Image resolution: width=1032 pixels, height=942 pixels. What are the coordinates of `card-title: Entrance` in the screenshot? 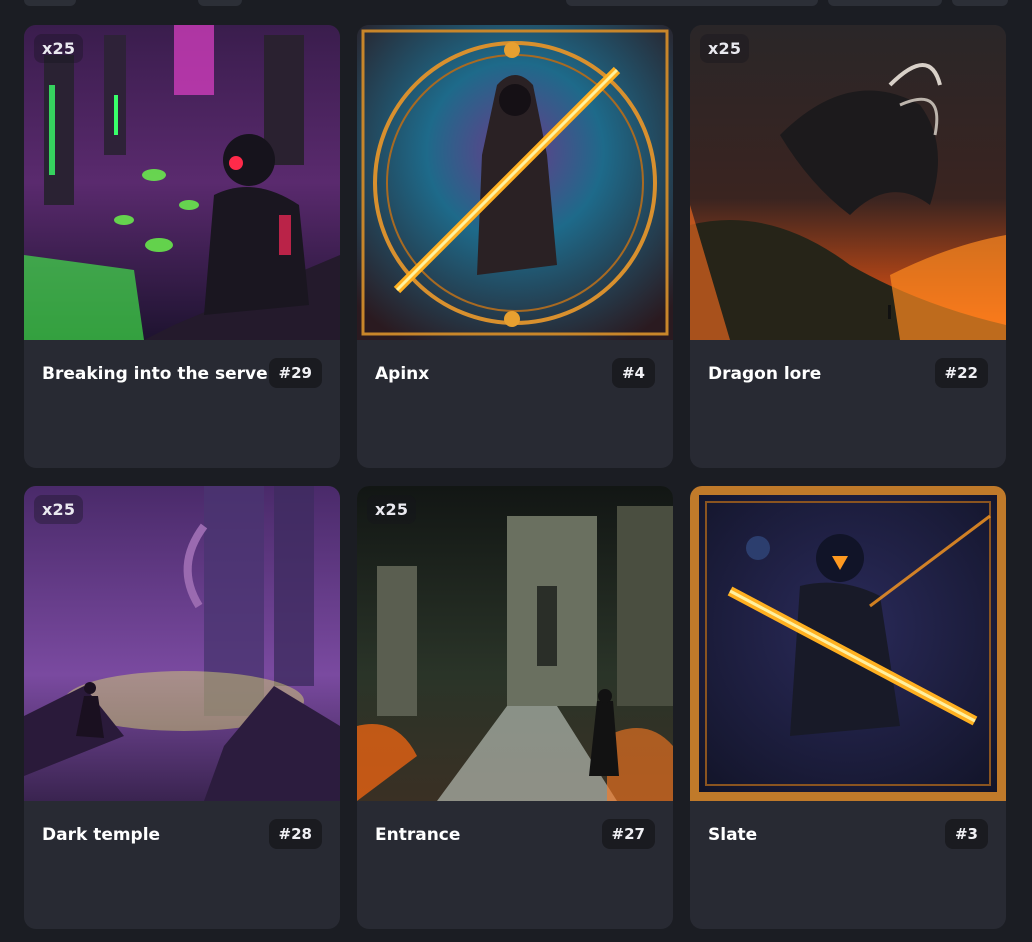 It's located at (418, 835).